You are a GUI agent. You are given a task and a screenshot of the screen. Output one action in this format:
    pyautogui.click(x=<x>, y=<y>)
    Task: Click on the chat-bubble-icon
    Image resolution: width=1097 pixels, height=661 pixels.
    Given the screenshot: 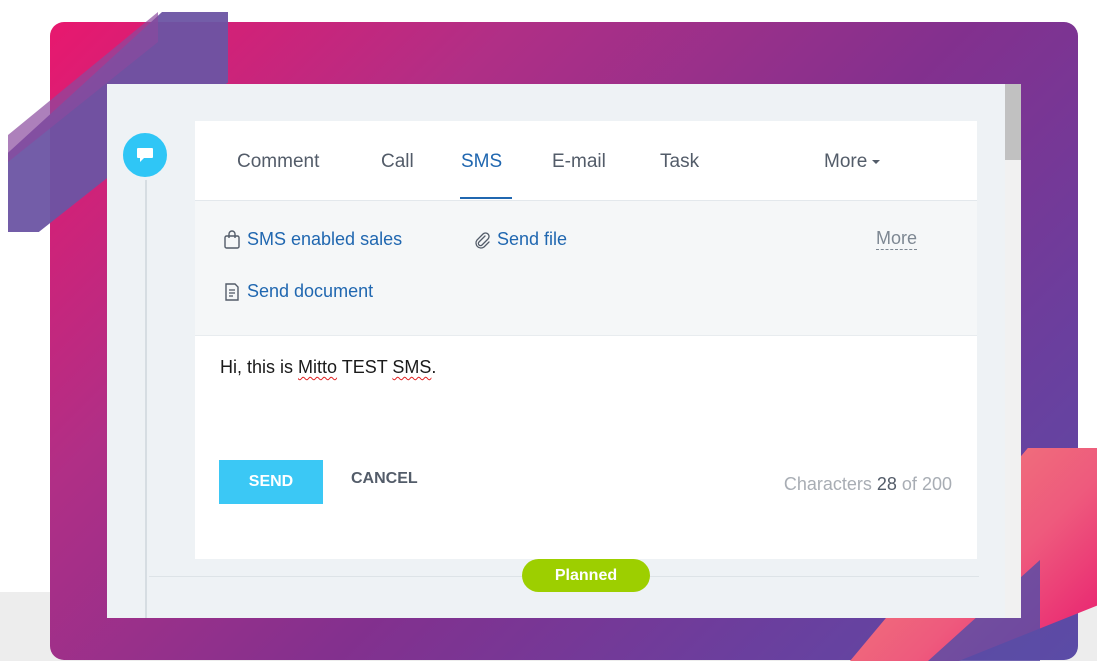 What is the action you would take?
    pyautogui.click(x=145, y=155)
    